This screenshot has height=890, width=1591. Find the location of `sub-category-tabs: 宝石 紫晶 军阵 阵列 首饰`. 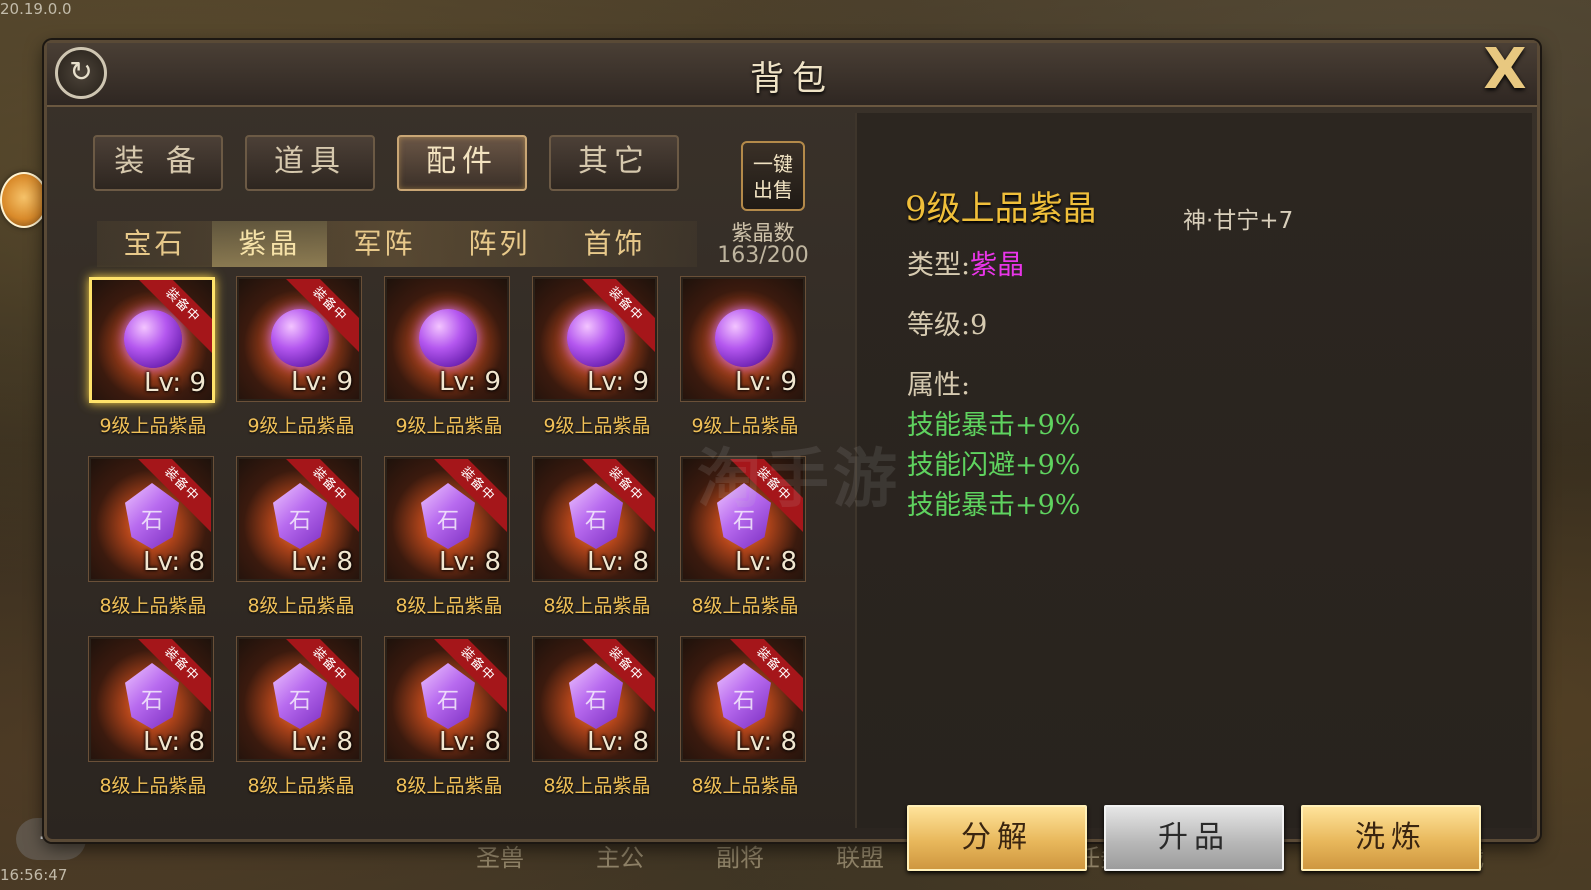

sub-category-tabs: 宝石 紫晶 军阵 阵列 首饰 is located at coordinates (397, 244).